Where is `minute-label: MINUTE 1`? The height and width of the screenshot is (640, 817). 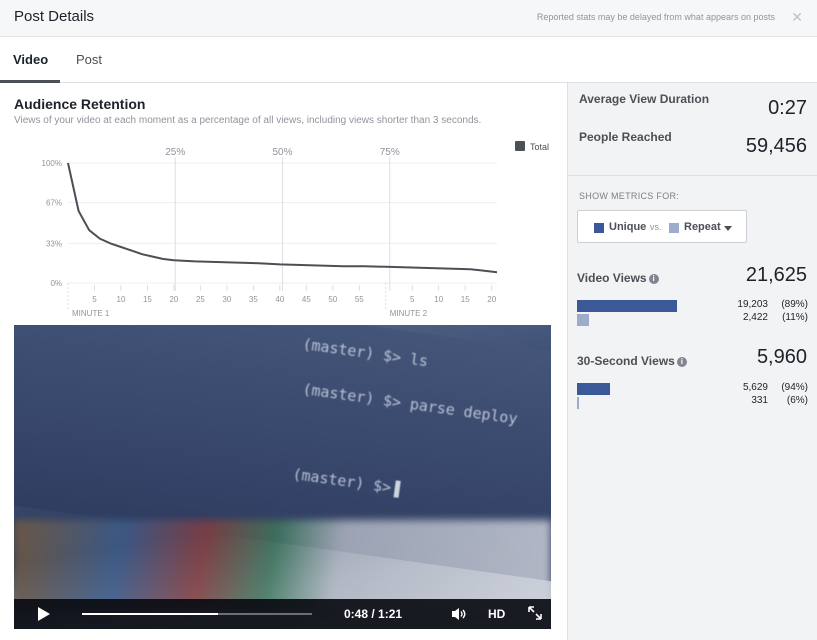 minute-label: MINUTE 1 is located at coordinates (91, 313).